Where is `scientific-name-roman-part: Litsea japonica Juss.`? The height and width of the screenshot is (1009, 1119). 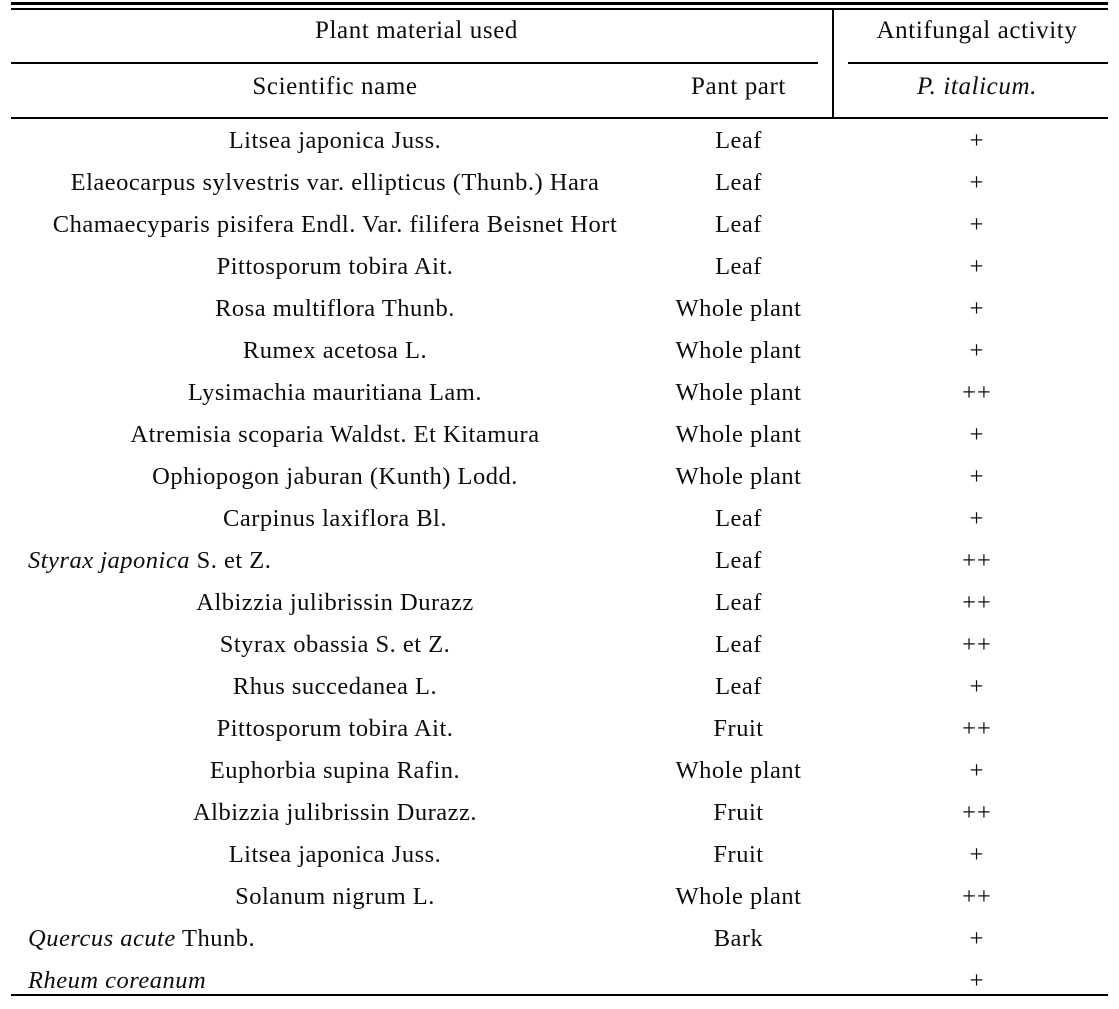 scientific-name-roman-part: Litsea japonica Juss. is located at coordinates (335, 854).